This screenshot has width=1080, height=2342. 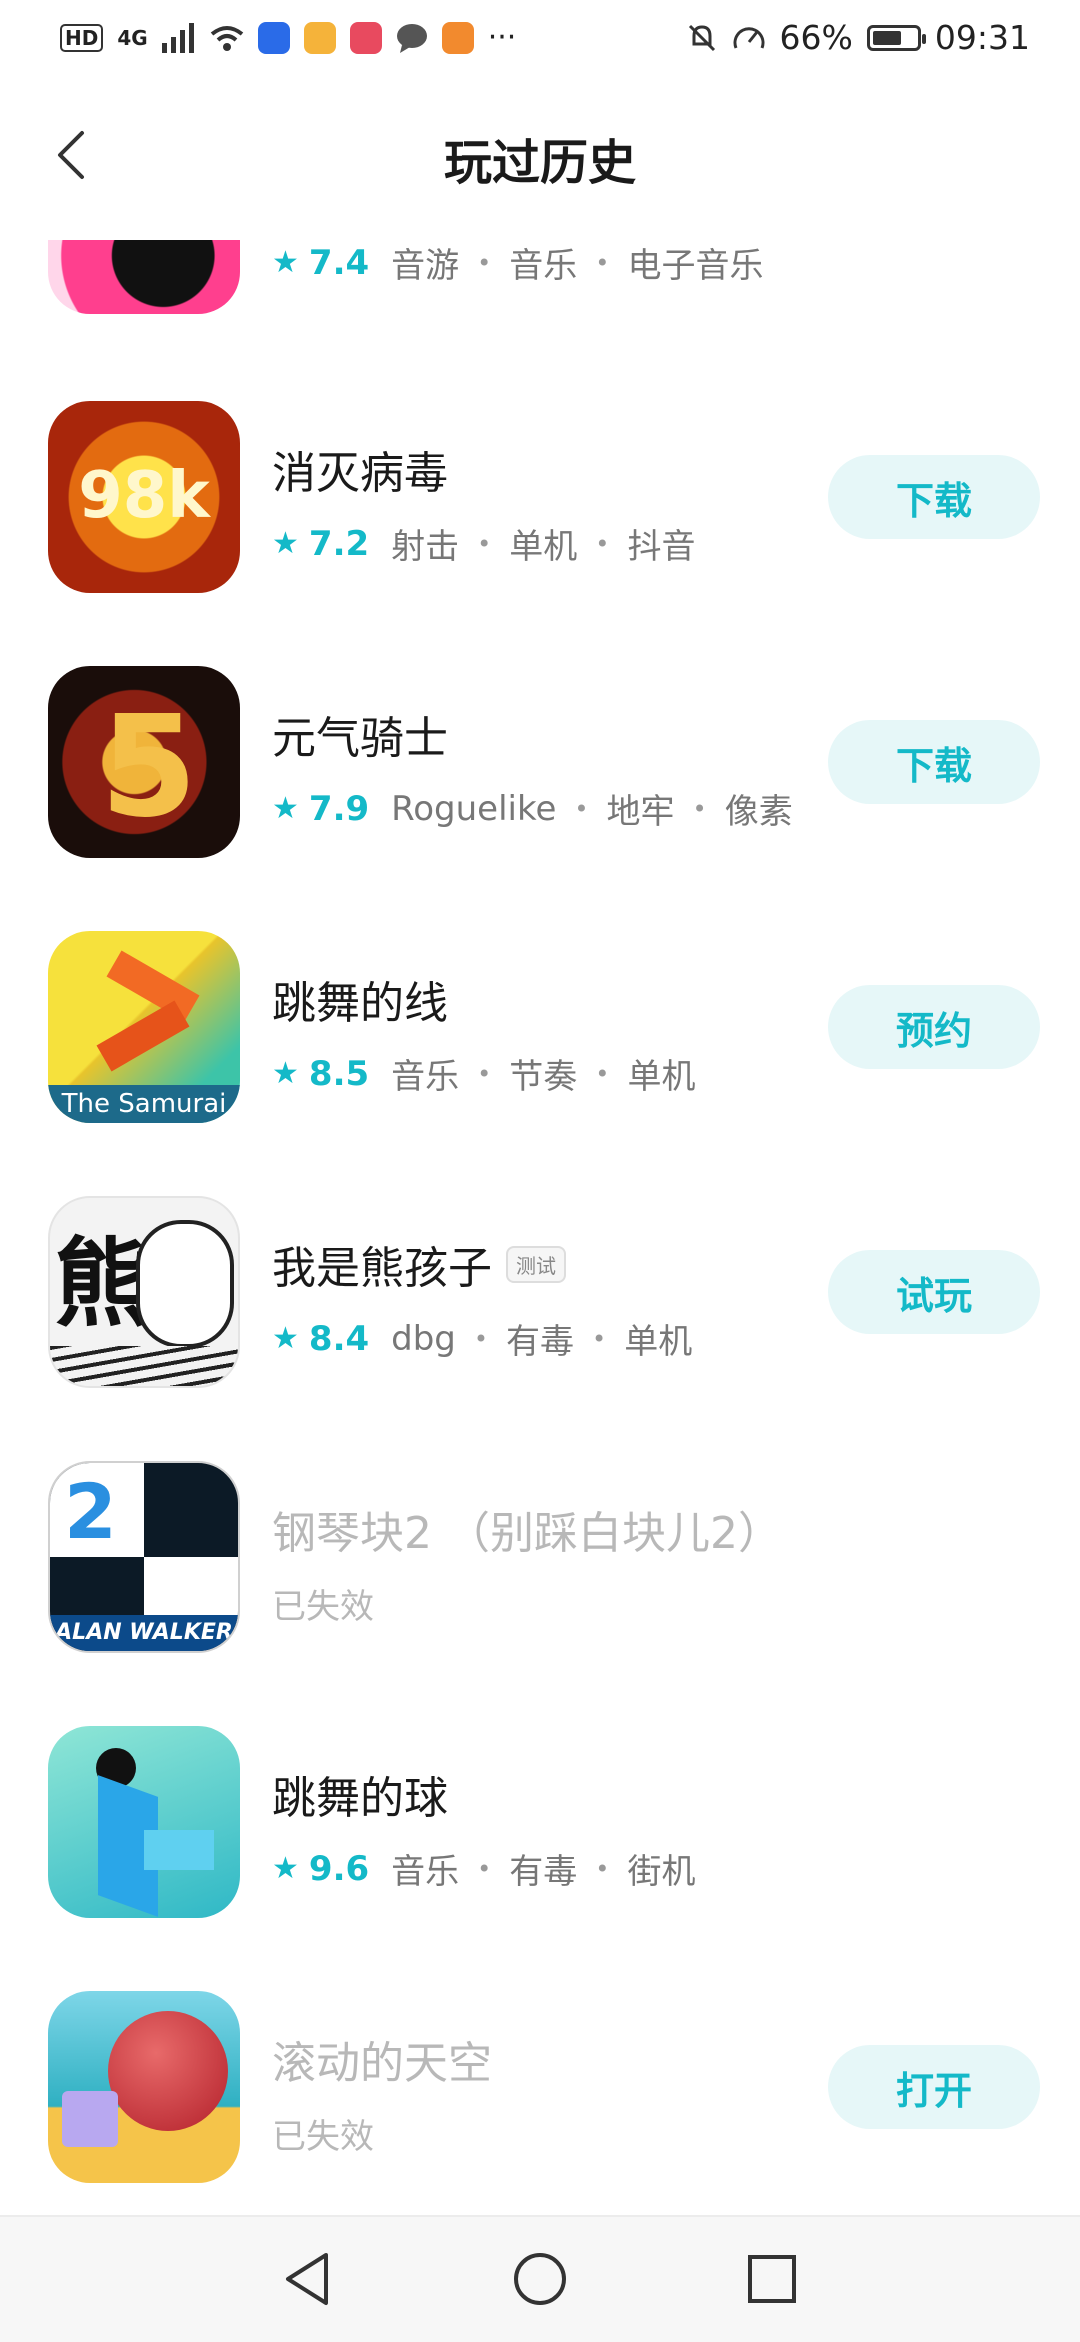 What do you see at coordinates (144, 1822) in the screenshot?
I see `app-icon-dancing-ball` at bounding box center [144, 1822].